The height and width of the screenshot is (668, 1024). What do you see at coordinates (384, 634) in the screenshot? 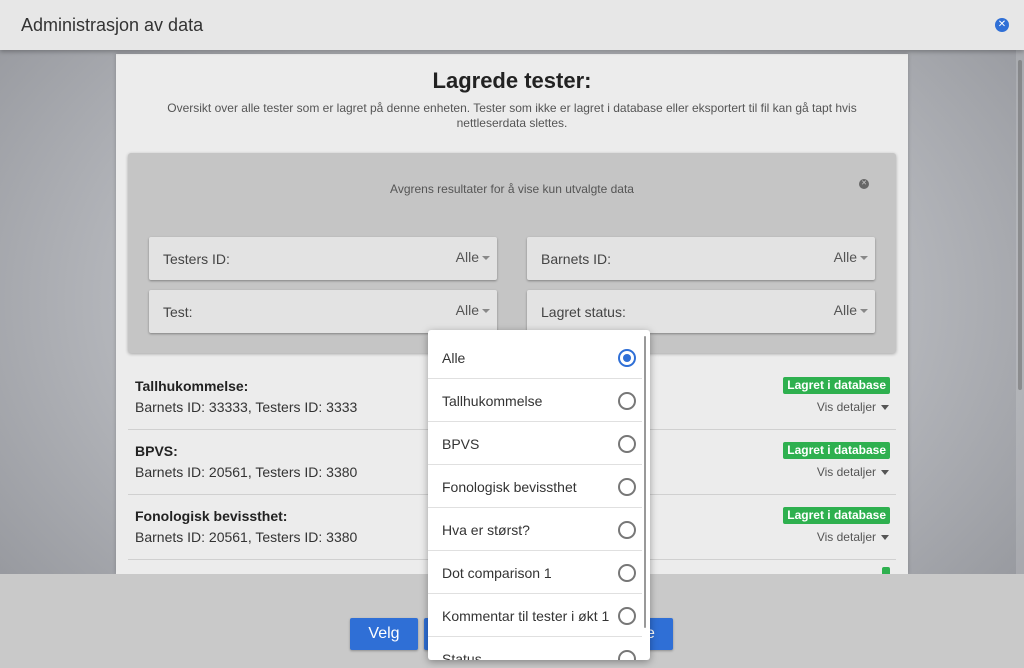
I see `select-button: Velg` at bounding box center [384, 634].